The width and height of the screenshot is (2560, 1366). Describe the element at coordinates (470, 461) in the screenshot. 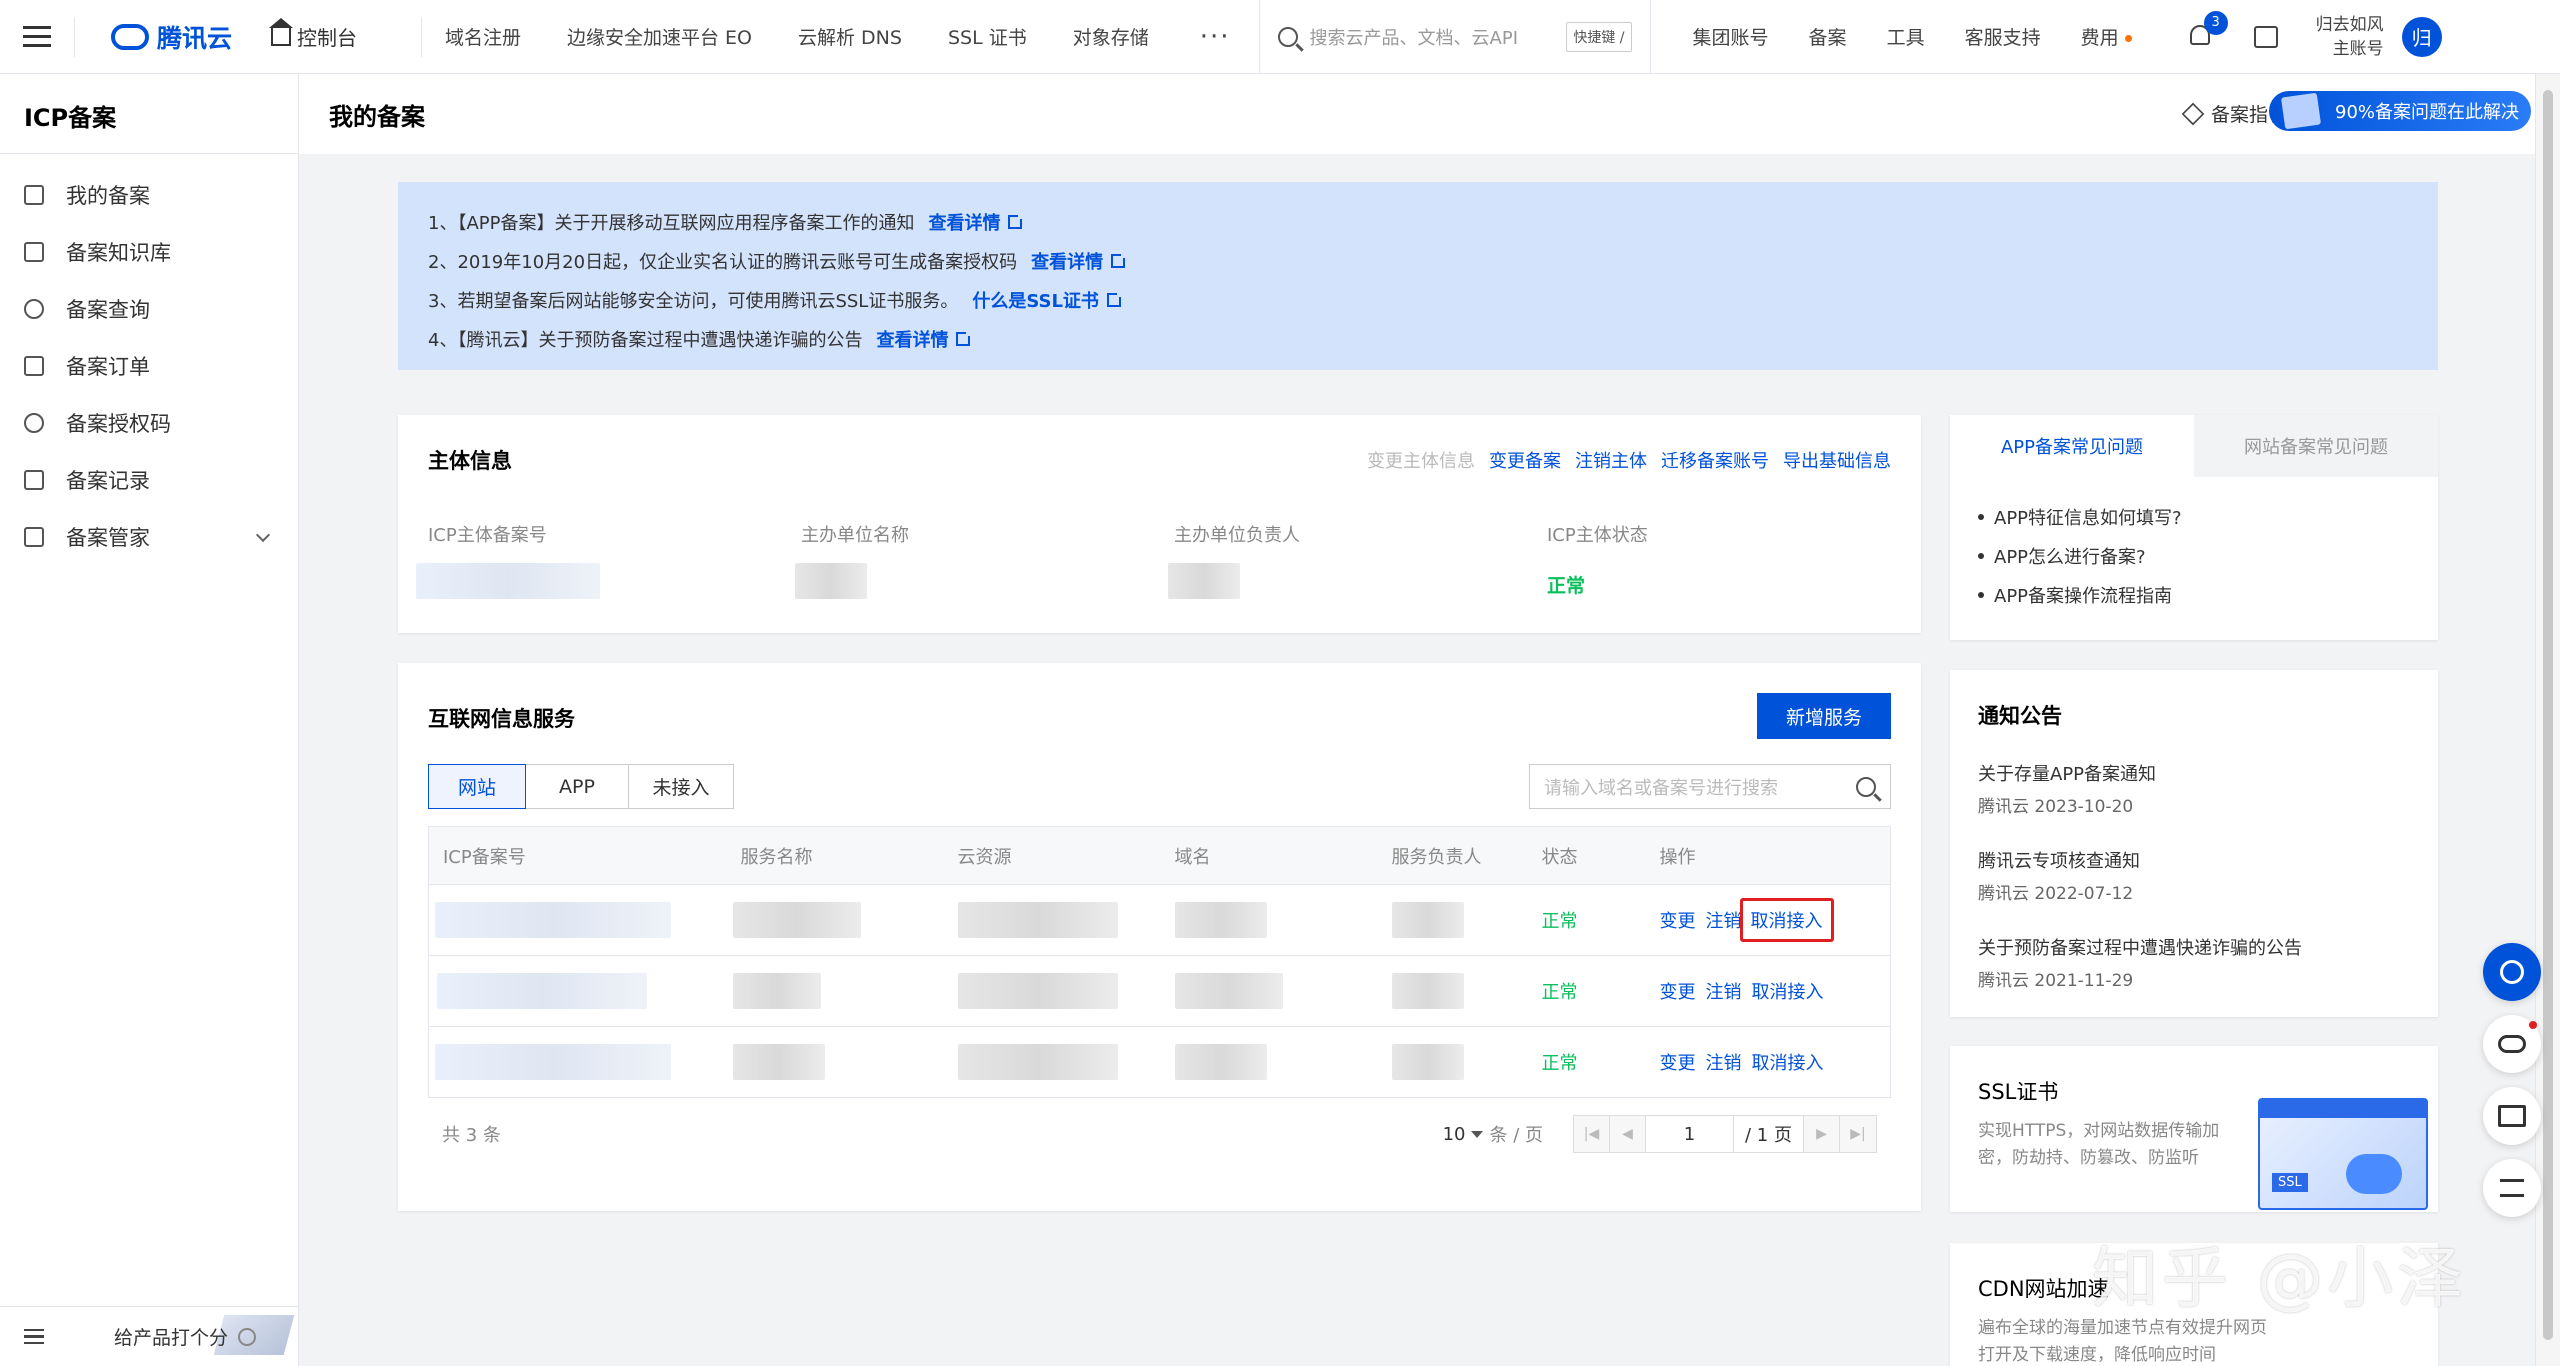

I see `subject-info-title: 主体信息` at that location.